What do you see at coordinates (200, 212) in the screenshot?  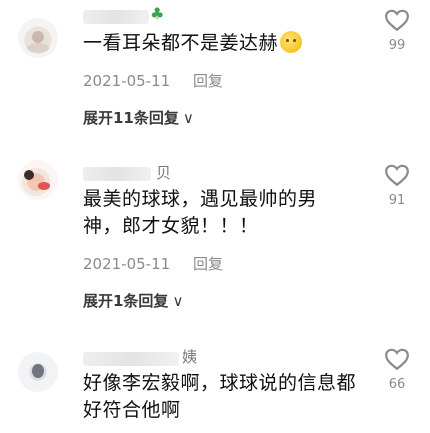 I see `comment-text: 最美的球球，遇见最帅的男神，郎才女貌！！！` at bounding box center [200, 212].